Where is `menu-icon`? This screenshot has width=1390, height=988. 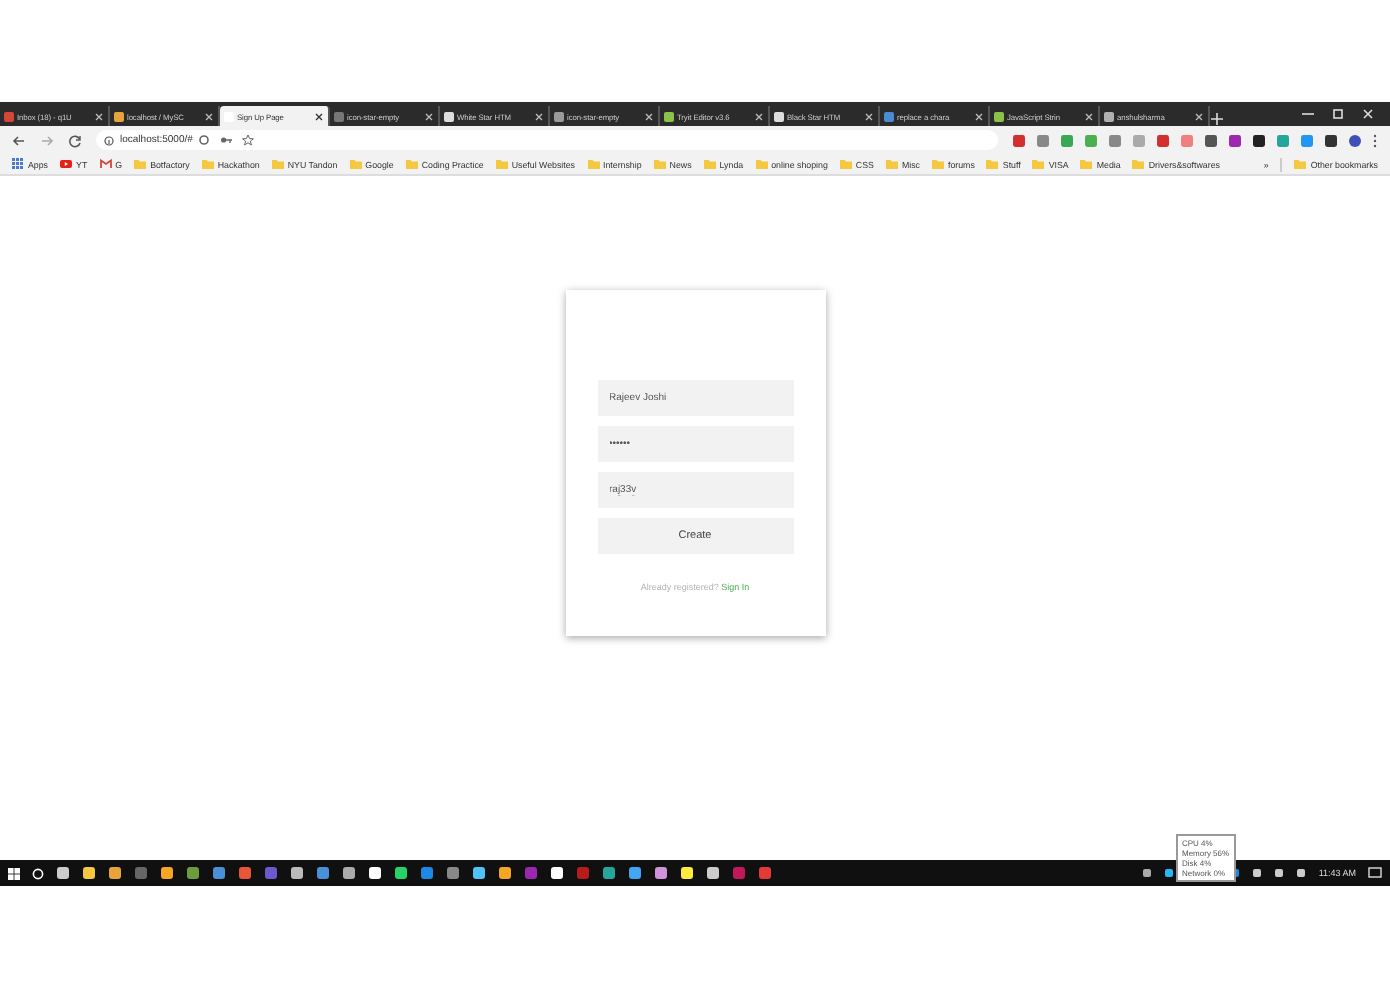 menu-icon is located at coordinates (1375, 140).